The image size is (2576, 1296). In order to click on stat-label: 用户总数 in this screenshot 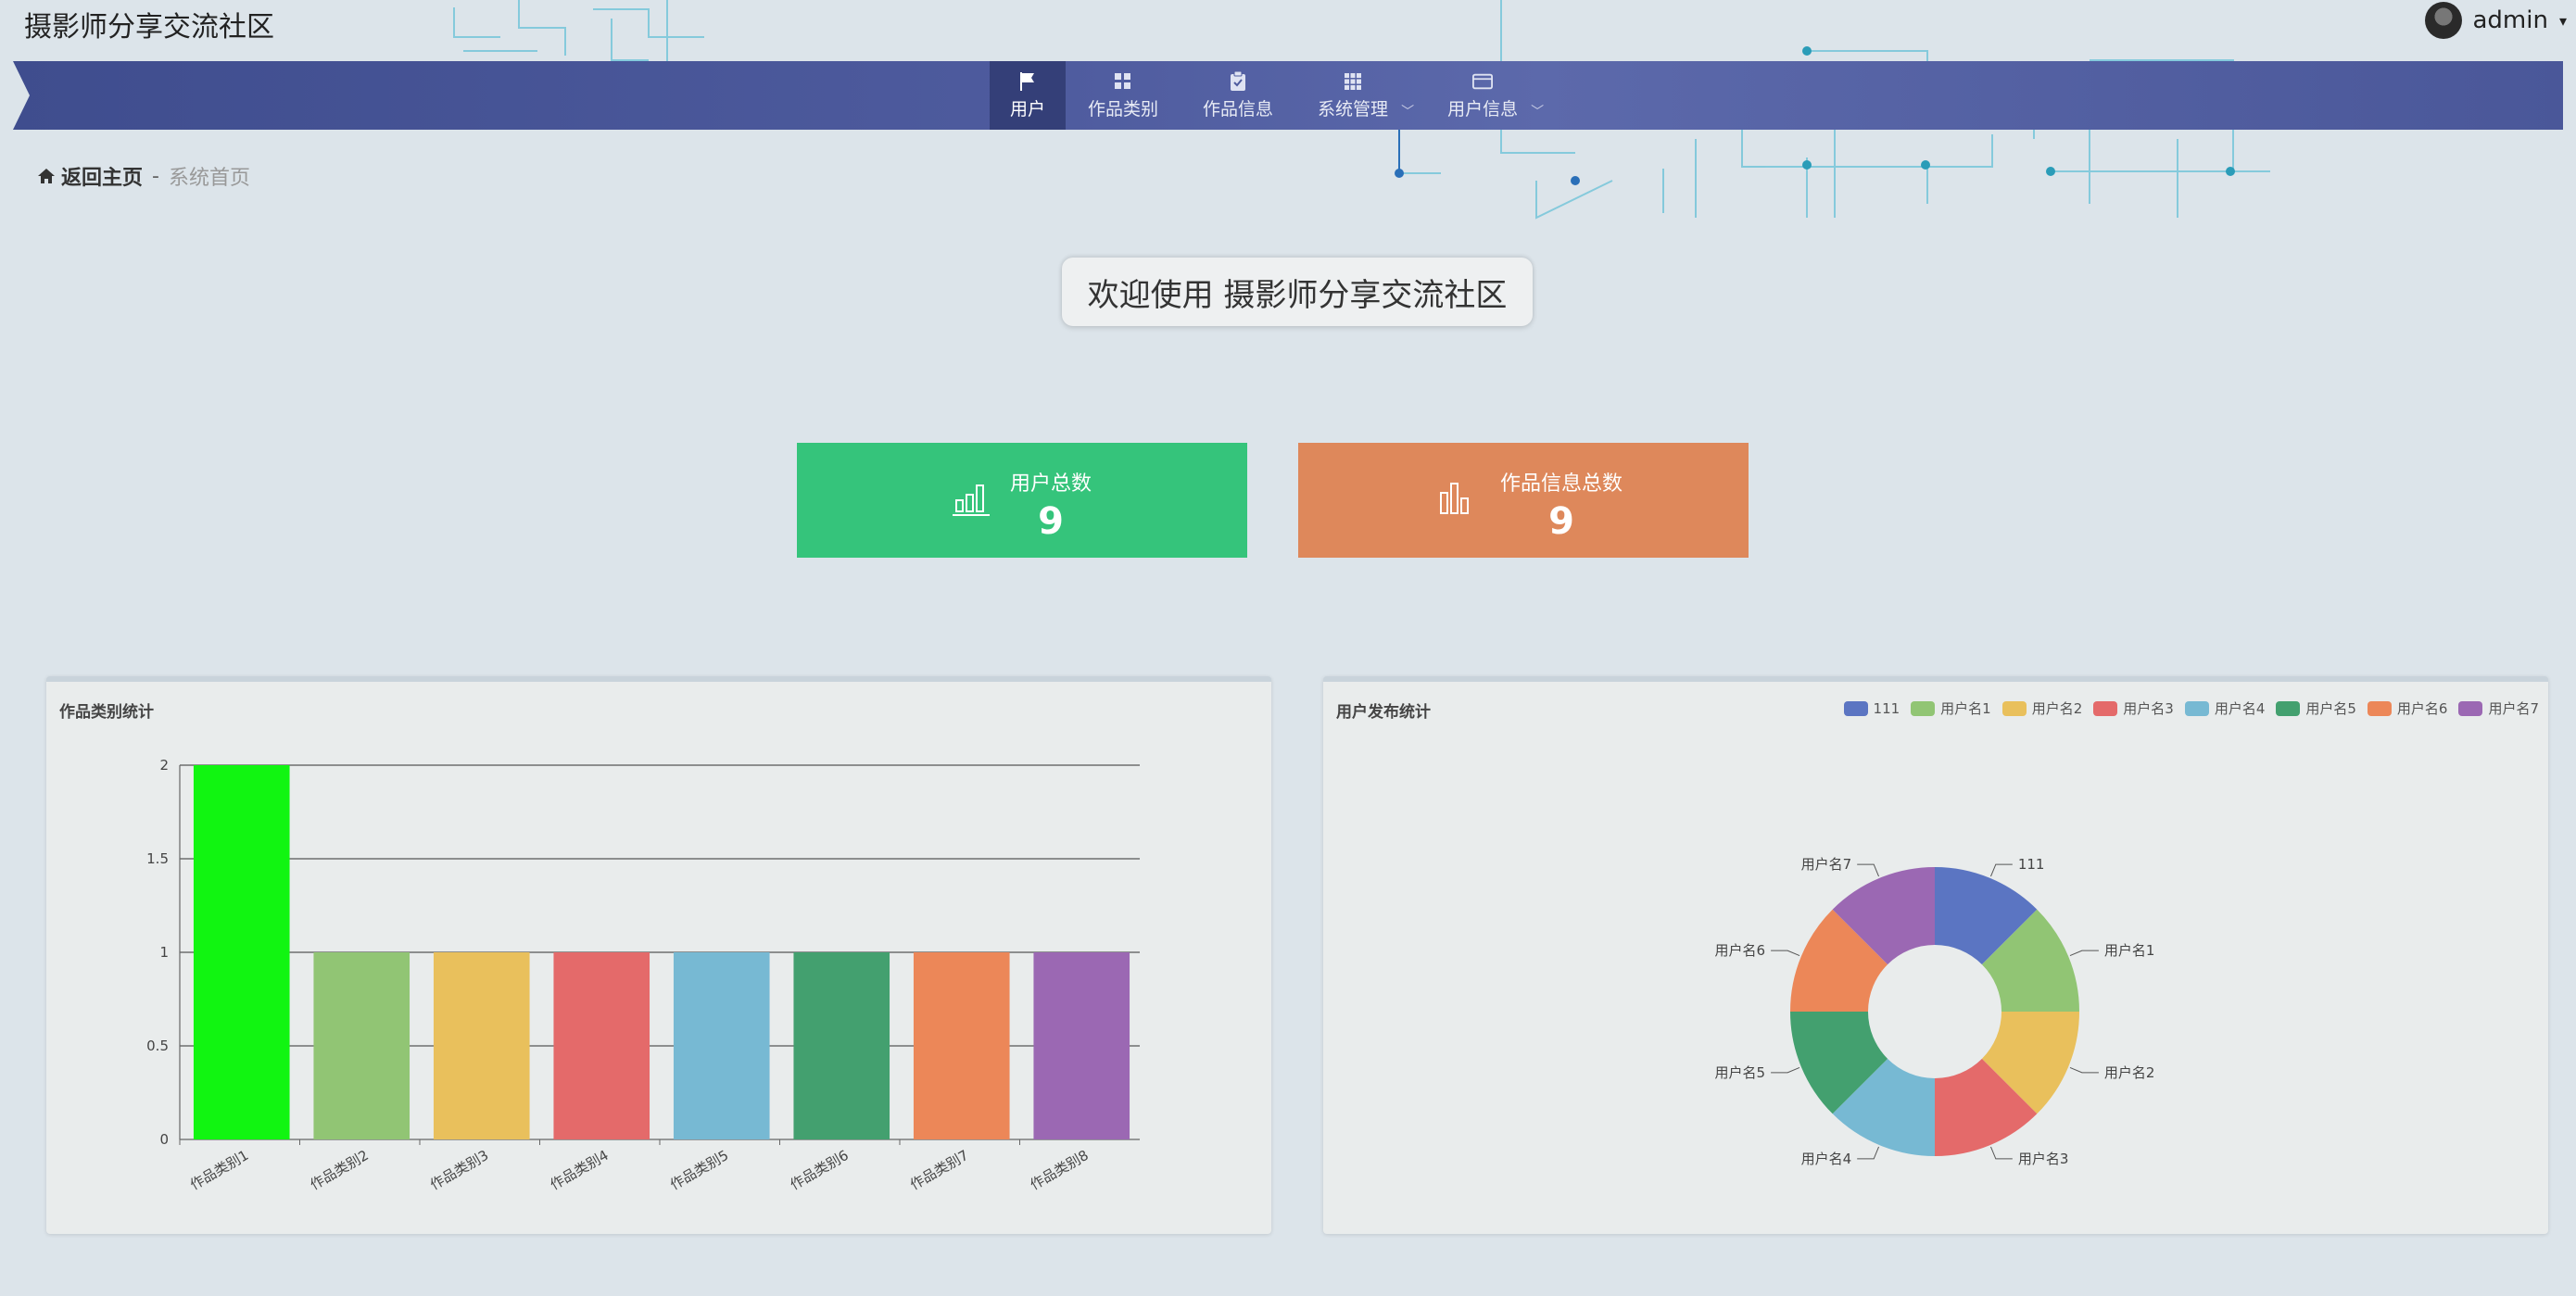, I will do `click(1051, 484)`.